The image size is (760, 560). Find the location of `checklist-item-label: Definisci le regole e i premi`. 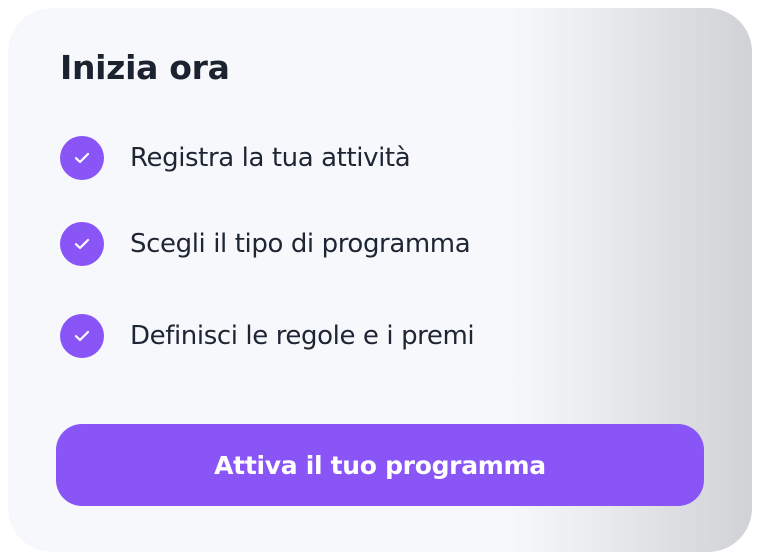

checklist-item-label: Definisci le regole e i premi is located at coordinates (302, 336).